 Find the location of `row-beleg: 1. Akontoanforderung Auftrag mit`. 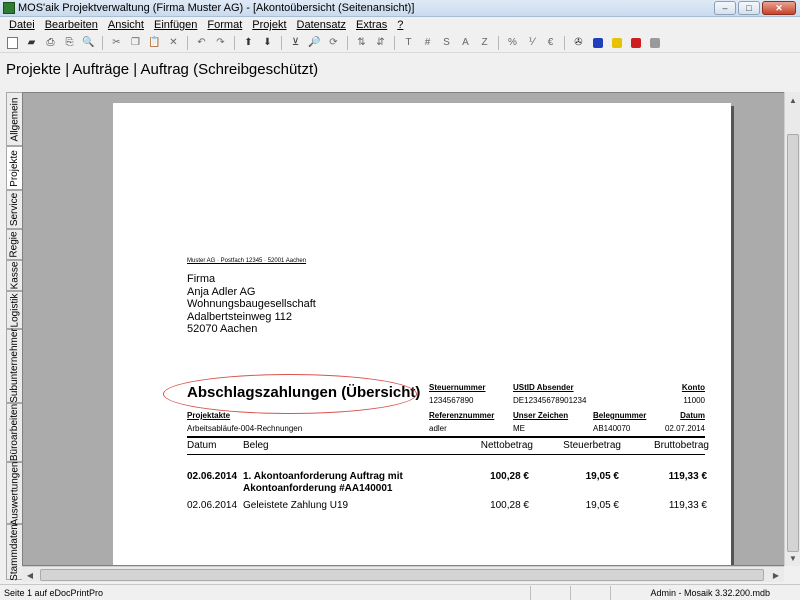

row-beleg: 1. Akontoanforderung Auftrag mit is located at coordinates (323, 476).